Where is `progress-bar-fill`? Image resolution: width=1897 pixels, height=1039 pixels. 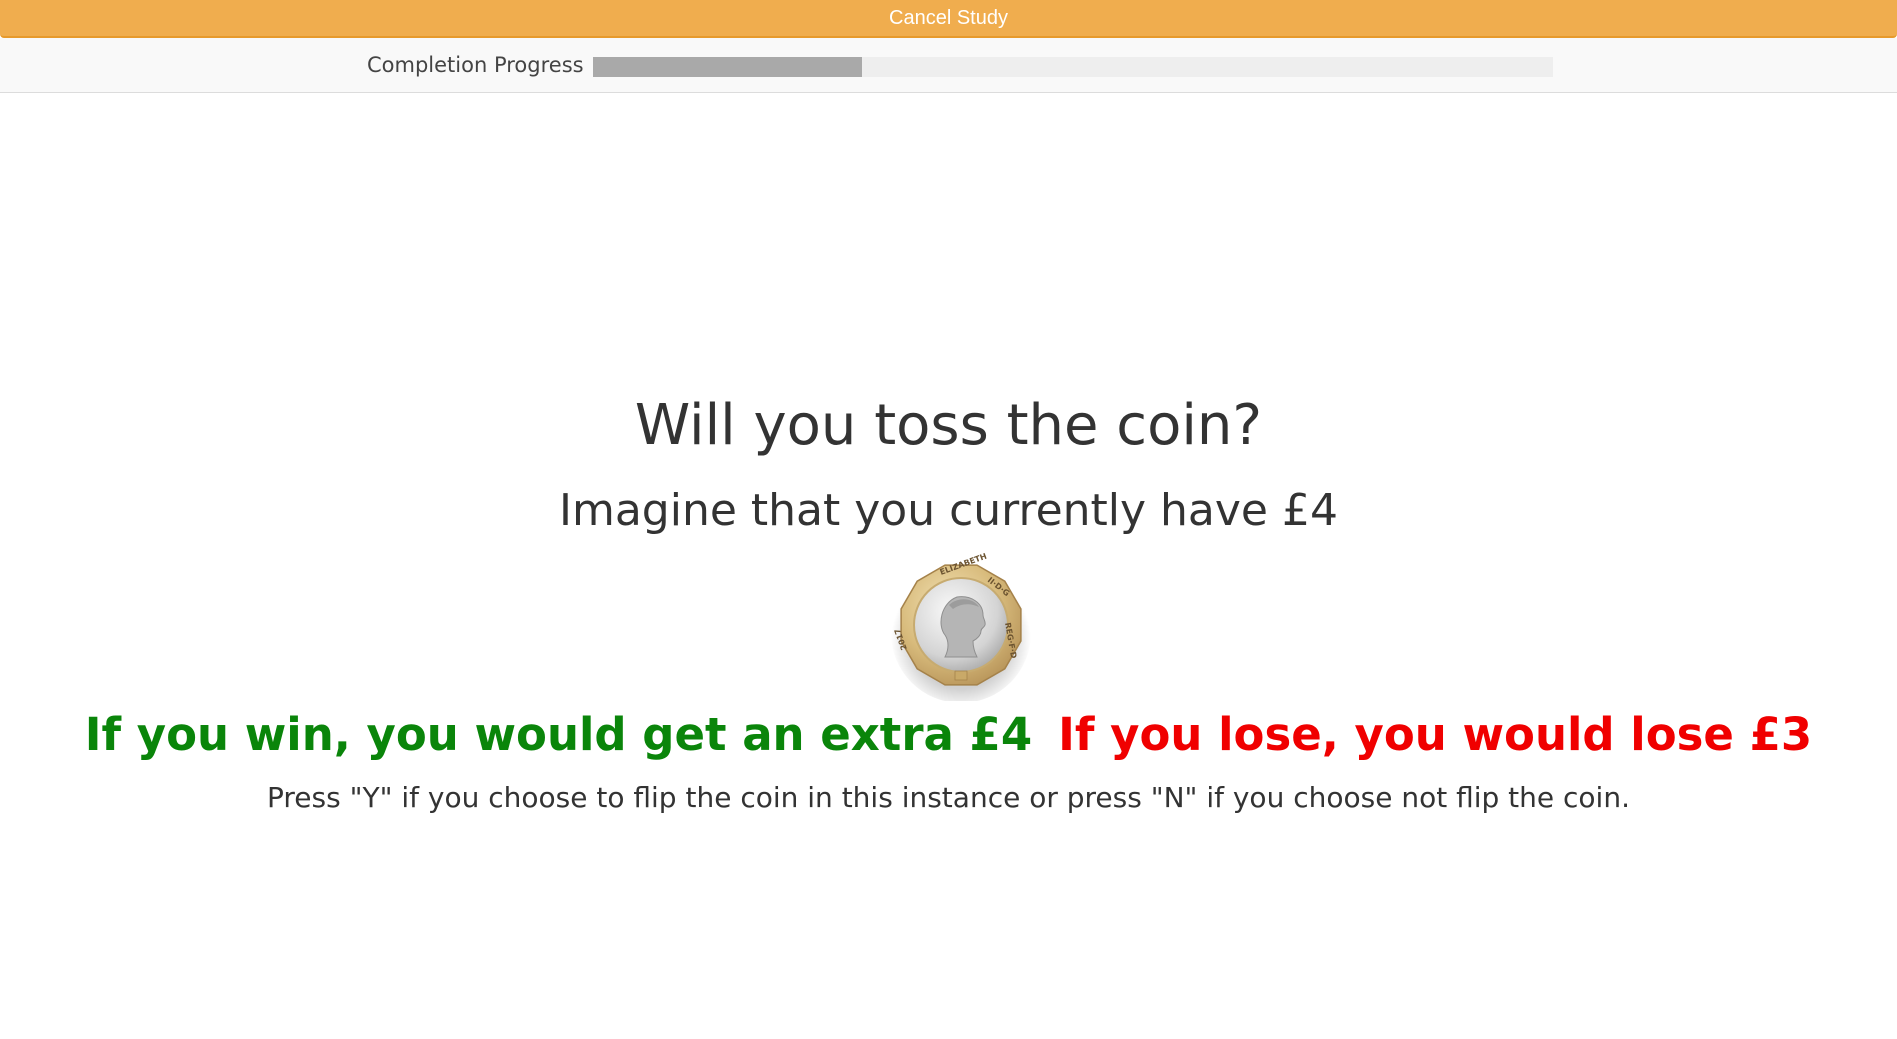
progress-bar-fill is located at coordinates (727, 67).